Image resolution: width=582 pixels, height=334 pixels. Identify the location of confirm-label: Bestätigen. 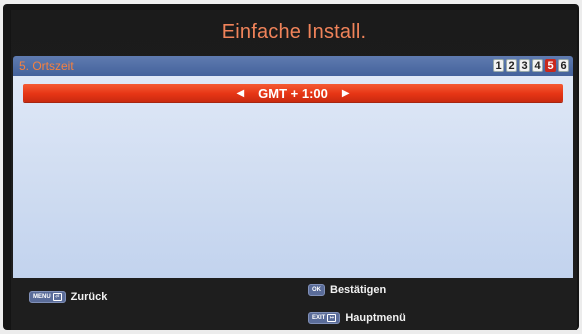
(358, 290).